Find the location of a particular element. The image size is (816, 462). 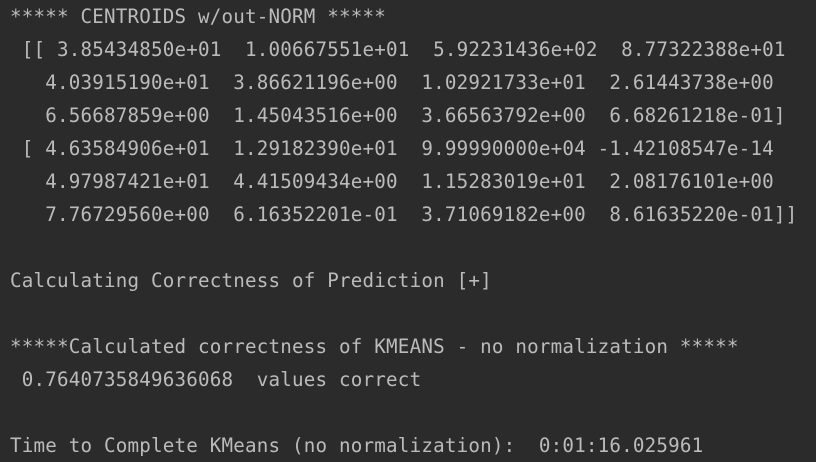

correctness-value-line: 0.7640735849636068 values correct is located at coordinates (216, 379).